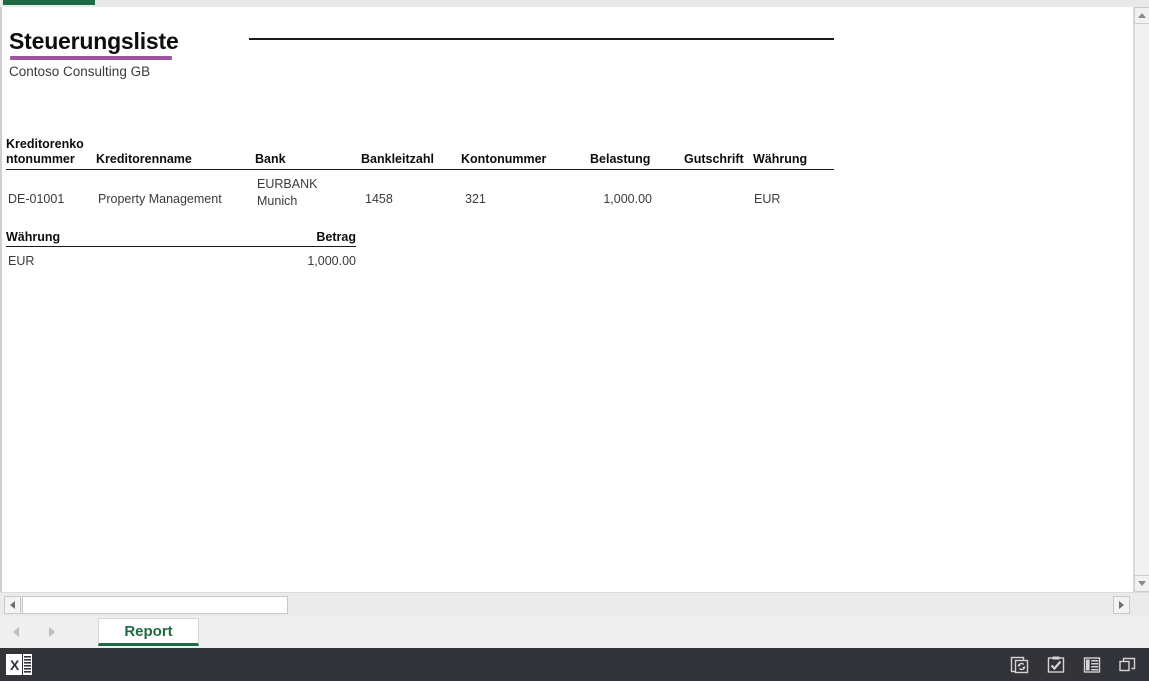 The width and height of the screenshot is (1149, 681). I want to click on column-header-kreditorenkontonummer: Kreditorenko ntonummer, so click(50, 151).